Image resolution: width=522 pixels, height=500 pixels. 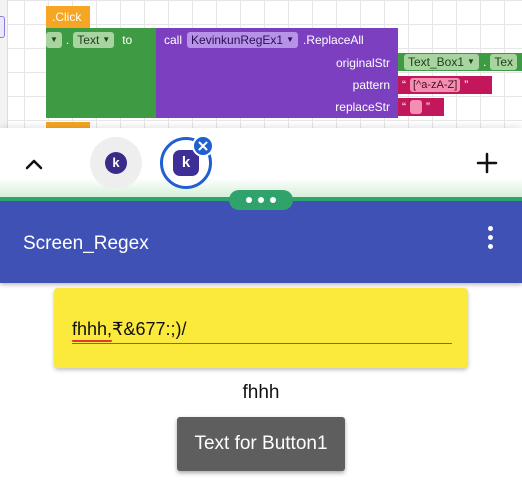 I want to click on chevron-up-icon, so click(x=34, y=164).